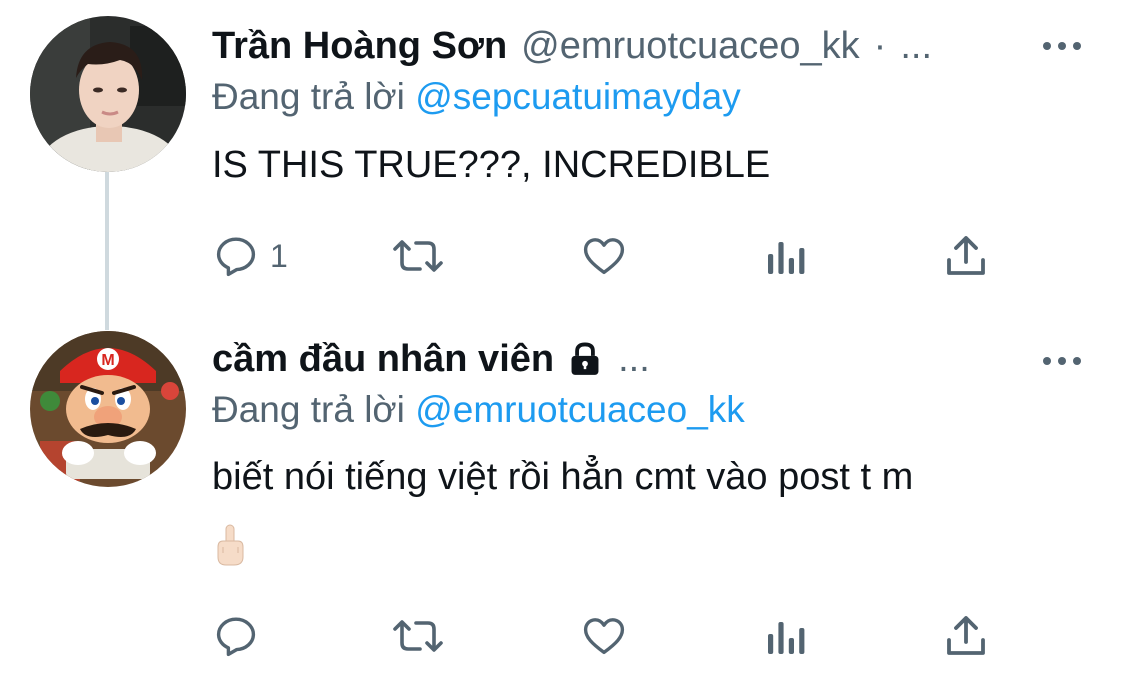 This screenshot has height=675, width=1125. I want to click on display-name: Trần Hoàng Sơn, so click(359, 46).